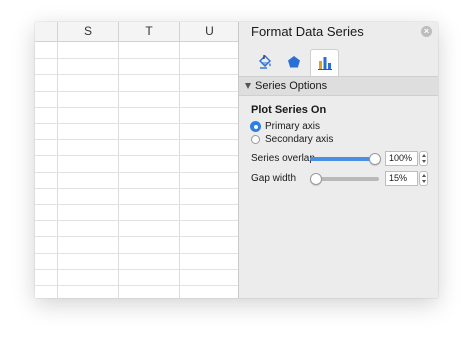 This screenshot has width=474, height=348. I want to click on close-icon: ×, so click(426, 31).